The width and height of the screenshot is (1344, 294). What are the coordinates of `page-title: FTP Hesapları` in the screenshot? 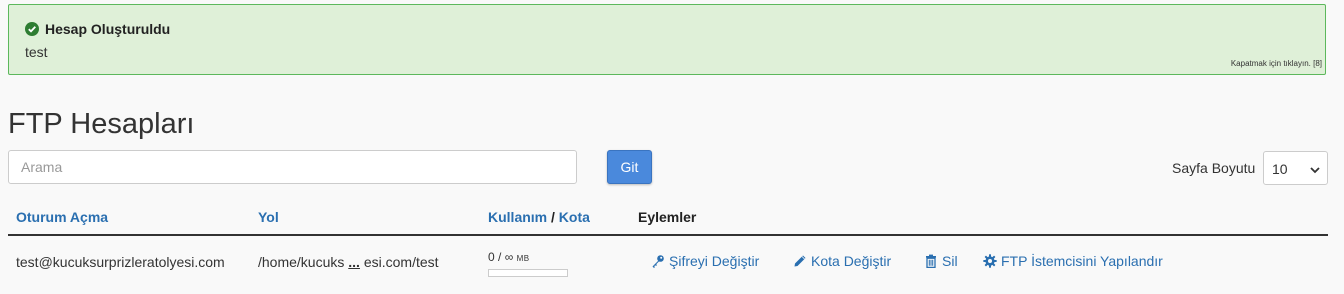 It's located at (101, 124).